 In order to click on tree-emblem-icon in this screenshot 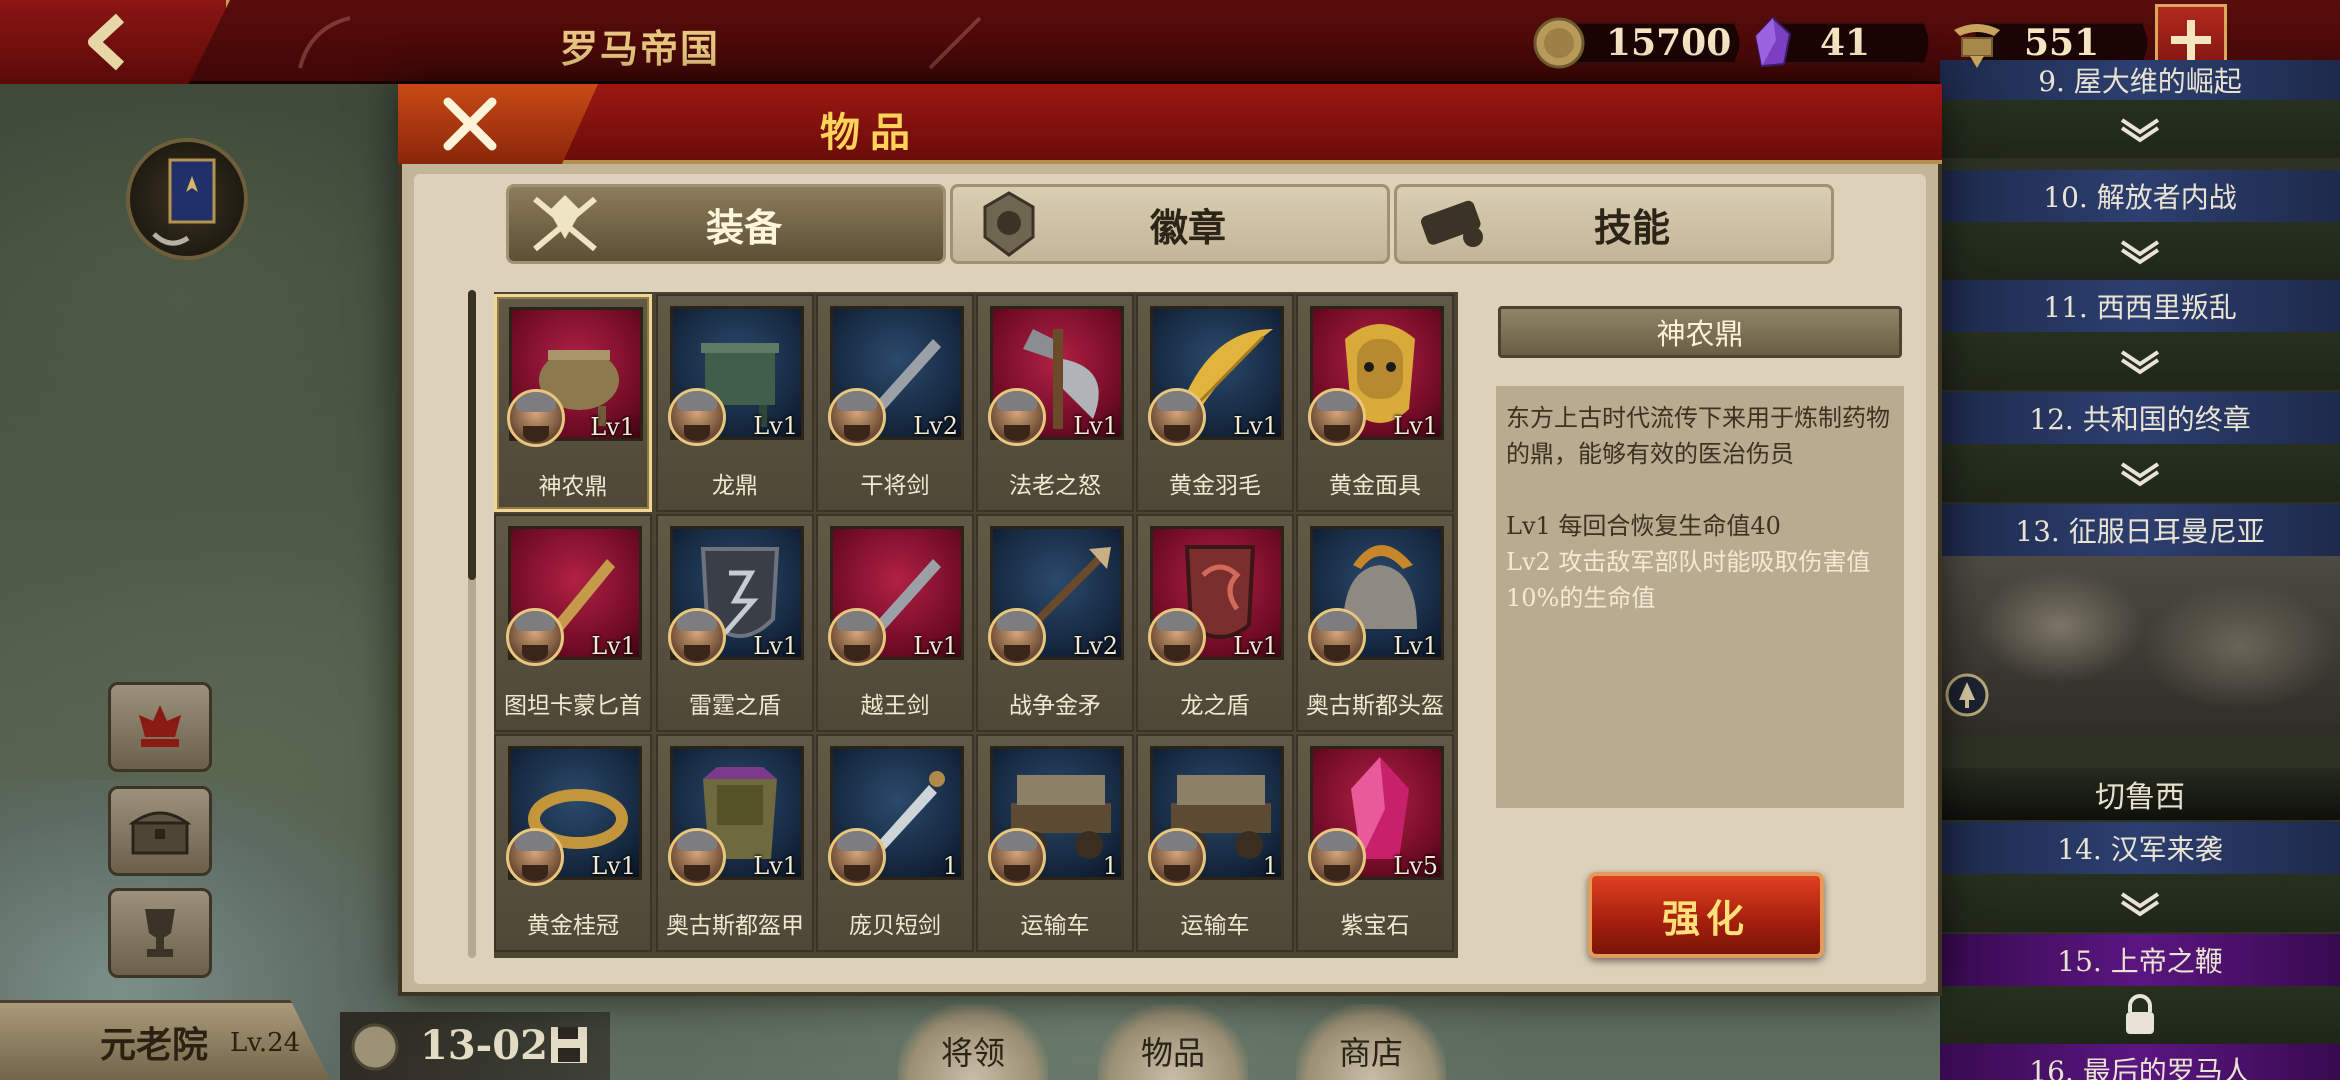, I will do `click(1967, 695)`.